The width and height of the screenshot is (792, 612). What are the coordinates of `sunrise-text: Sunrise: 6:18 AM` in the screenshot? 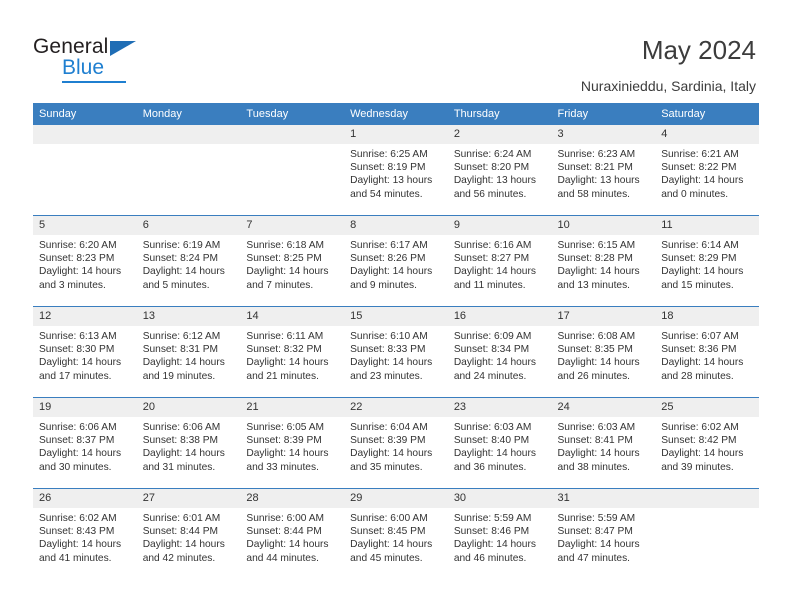 It's located at (285, 245).